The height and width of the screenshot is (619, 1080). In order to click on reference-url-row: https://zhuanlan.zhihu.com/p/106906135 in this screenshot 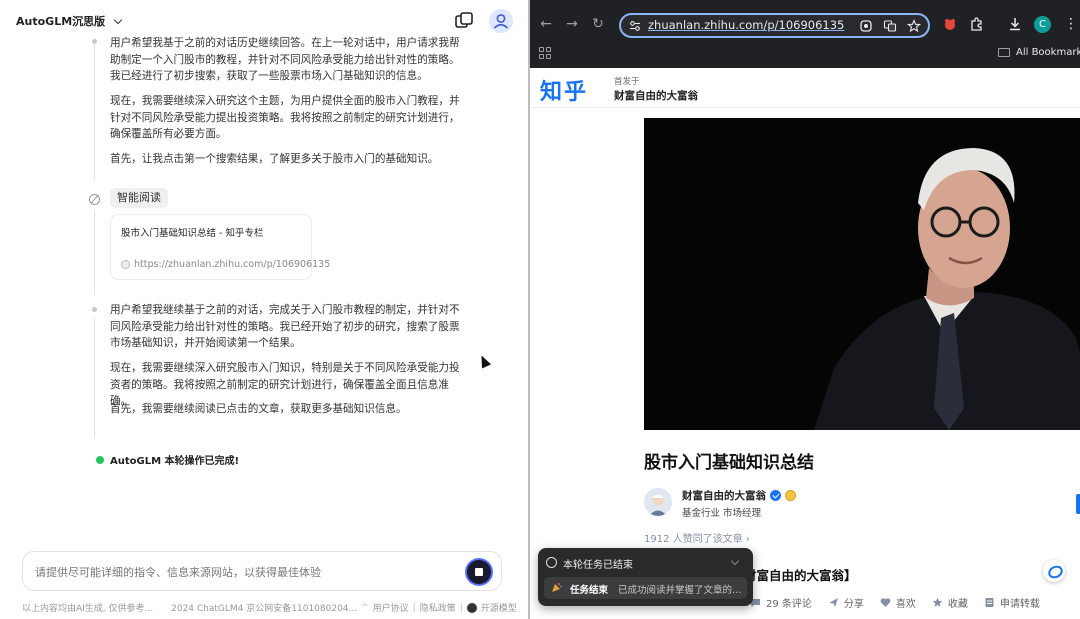, I will do `click(225, 264)`.